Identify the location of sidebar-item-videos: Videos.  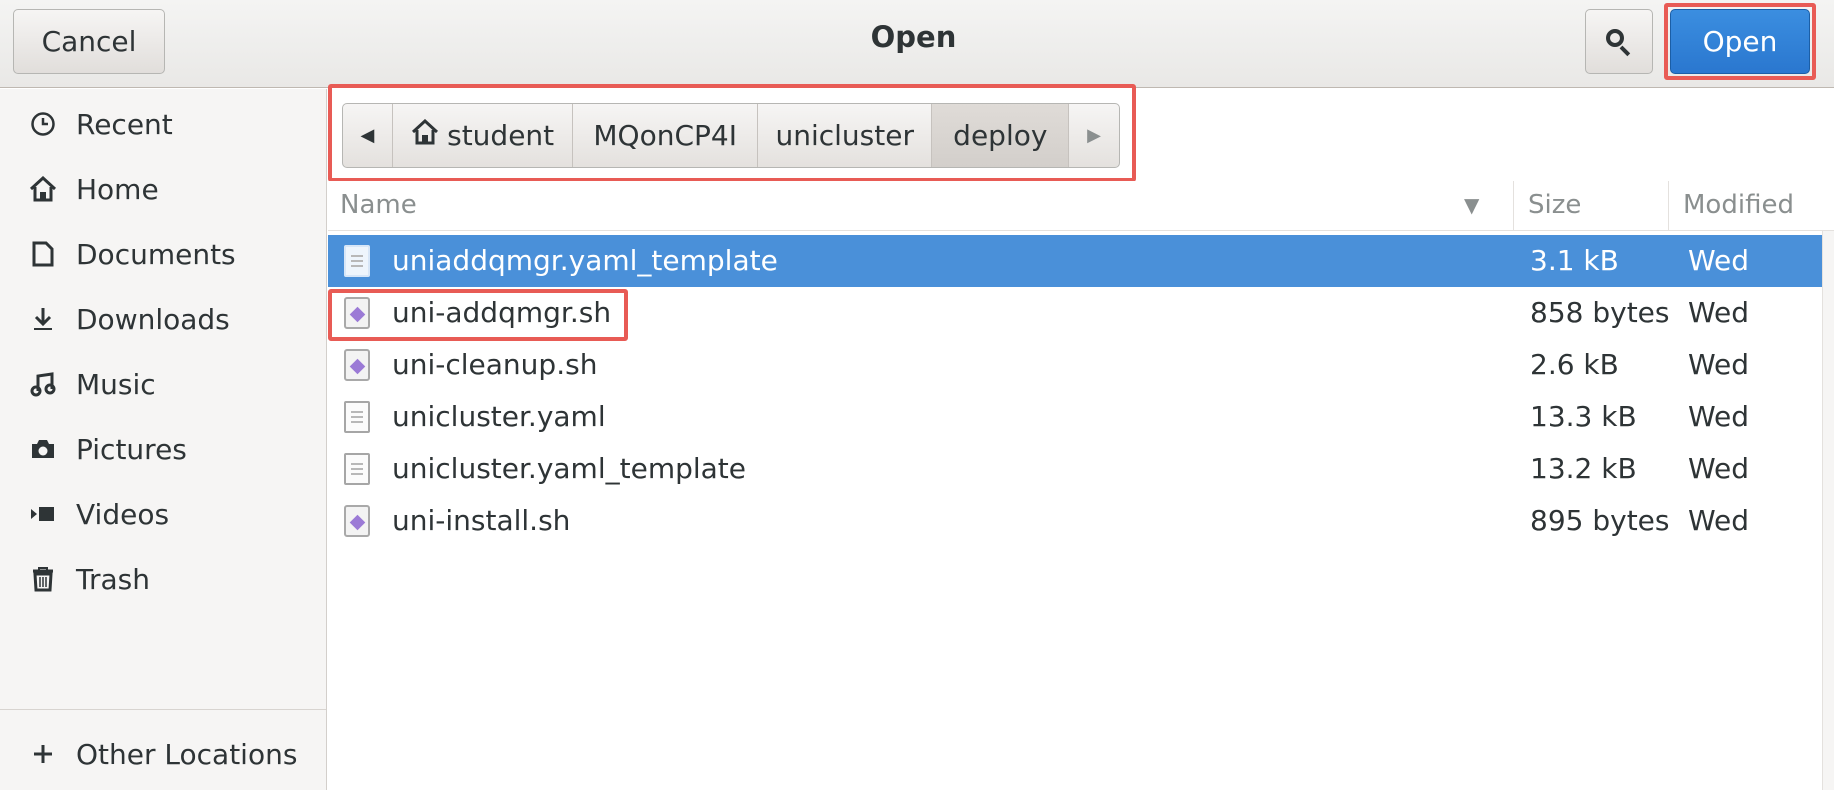
(163, 514).